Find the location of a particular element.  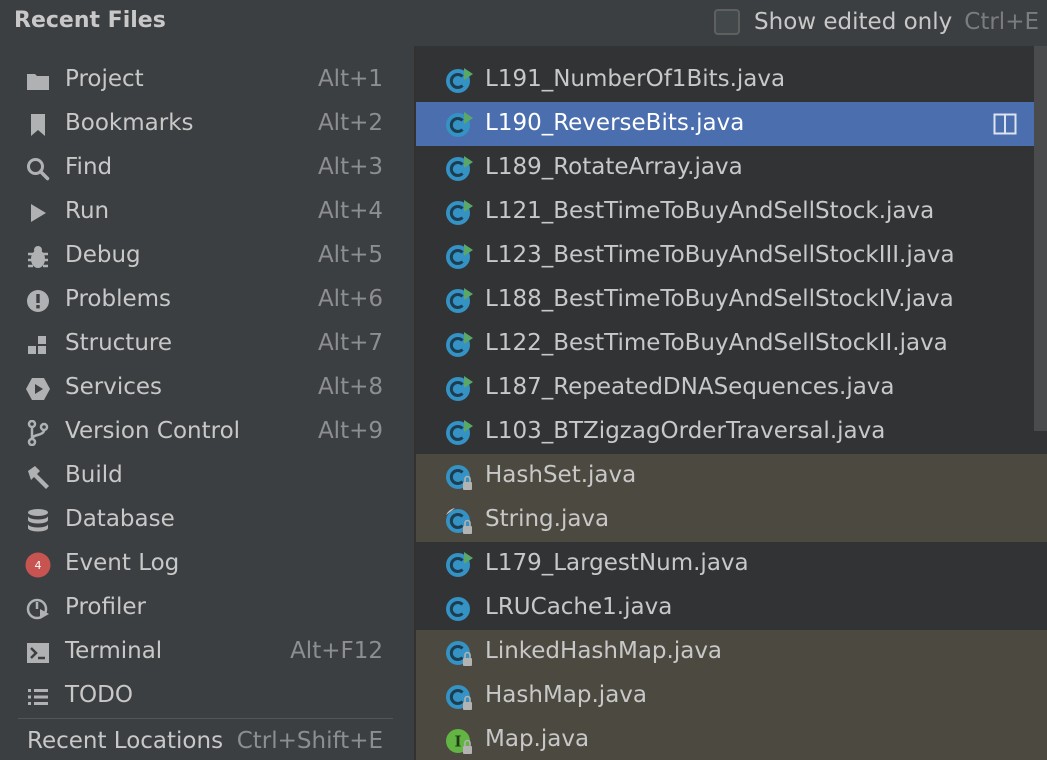

tool-window-item-find: Find Alt+3 is located at coordinates (207, 168).